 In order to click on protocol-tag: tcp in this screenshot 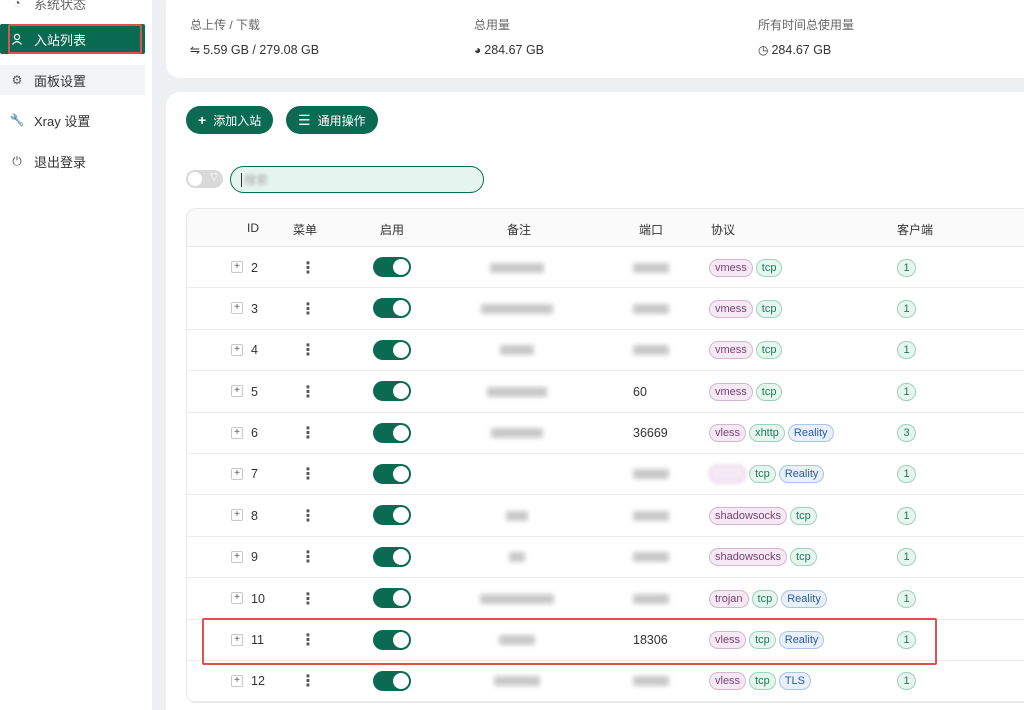, I will do `click(765, 598)`.